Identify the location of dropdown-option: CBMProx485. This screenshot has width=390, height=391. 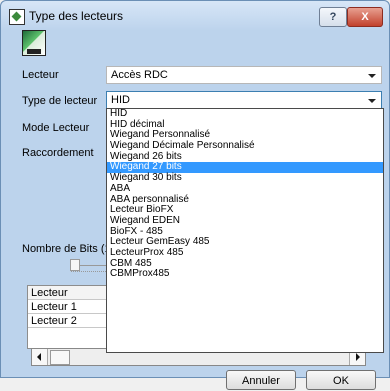
(245, 274).